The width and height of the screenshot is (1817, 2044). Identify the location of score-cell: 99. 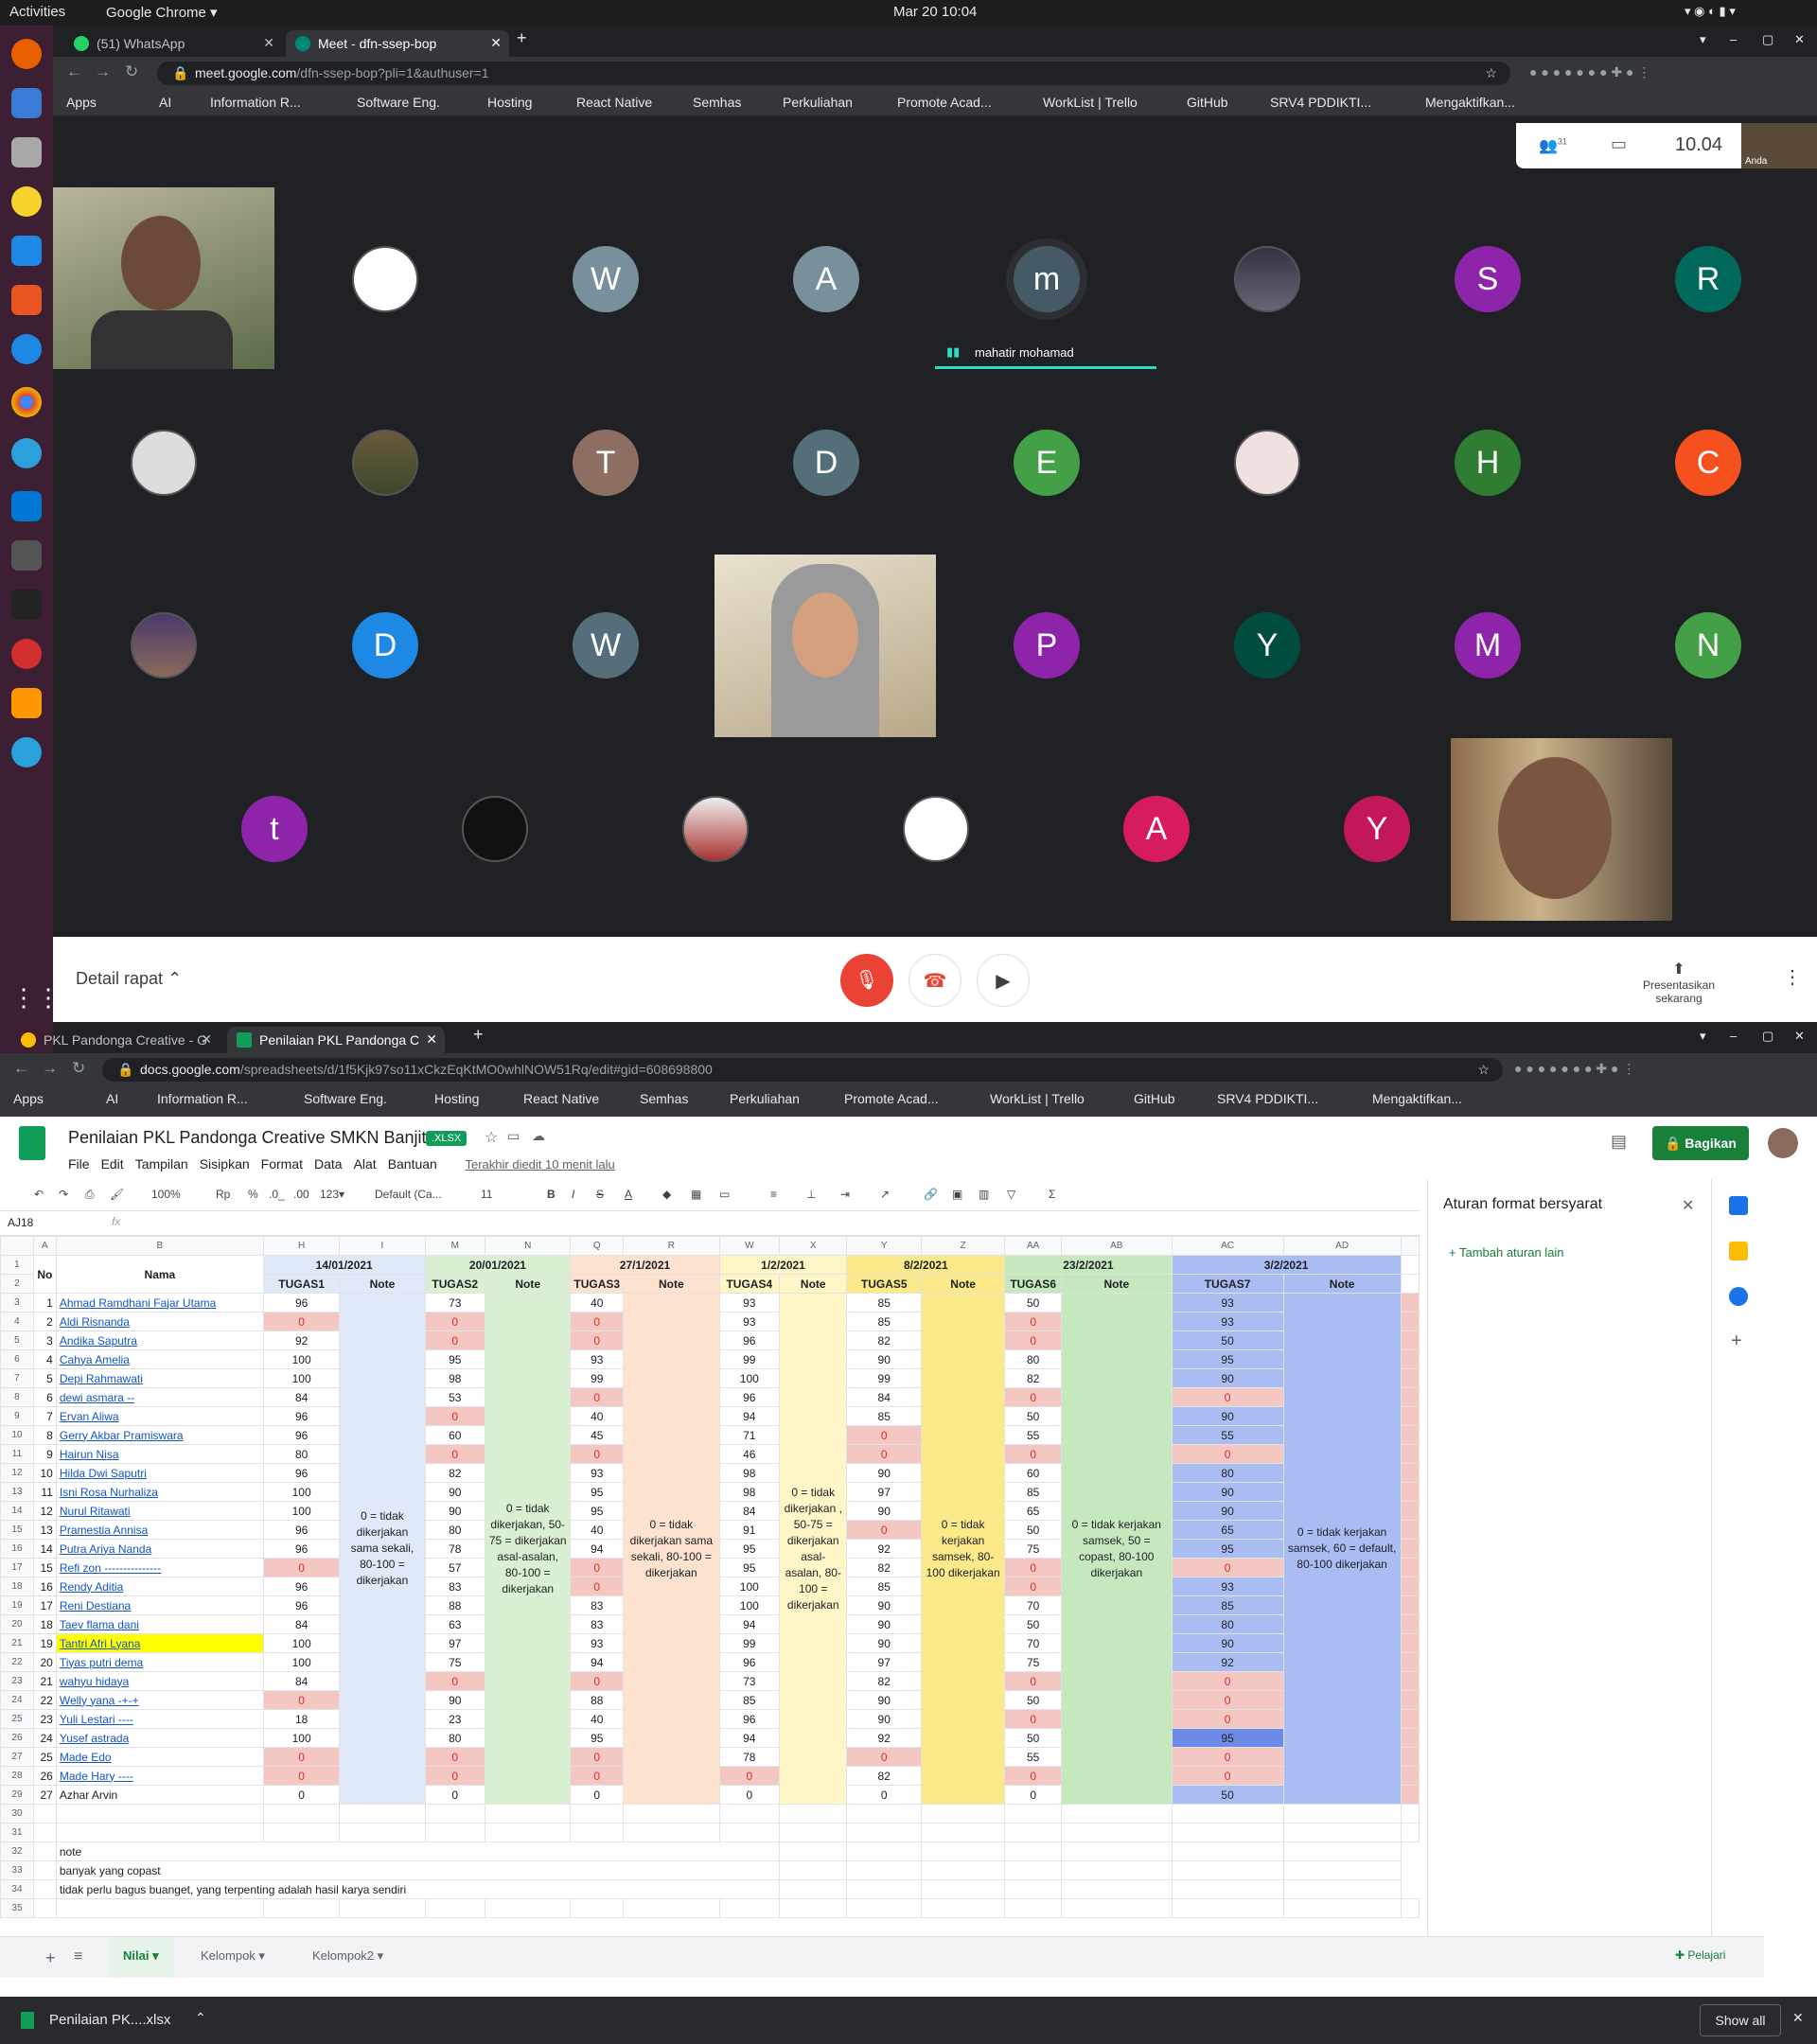
(884, 1378).